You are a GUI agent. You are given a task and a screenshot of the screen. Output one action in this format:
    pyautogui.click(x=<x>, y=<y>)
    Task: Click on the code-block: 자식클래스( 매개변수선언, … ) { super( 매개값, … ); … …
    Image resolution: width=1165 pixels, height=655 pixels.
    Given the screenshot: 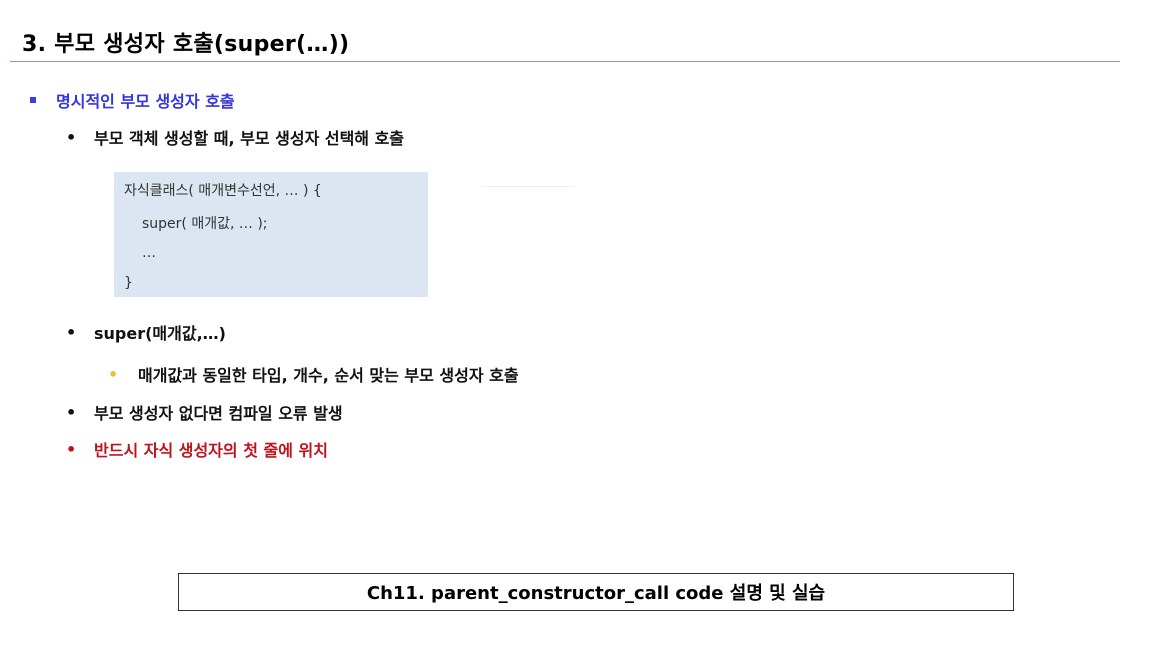 What is the action you would take?
    pyautogui.click(x=271, y=234)
    